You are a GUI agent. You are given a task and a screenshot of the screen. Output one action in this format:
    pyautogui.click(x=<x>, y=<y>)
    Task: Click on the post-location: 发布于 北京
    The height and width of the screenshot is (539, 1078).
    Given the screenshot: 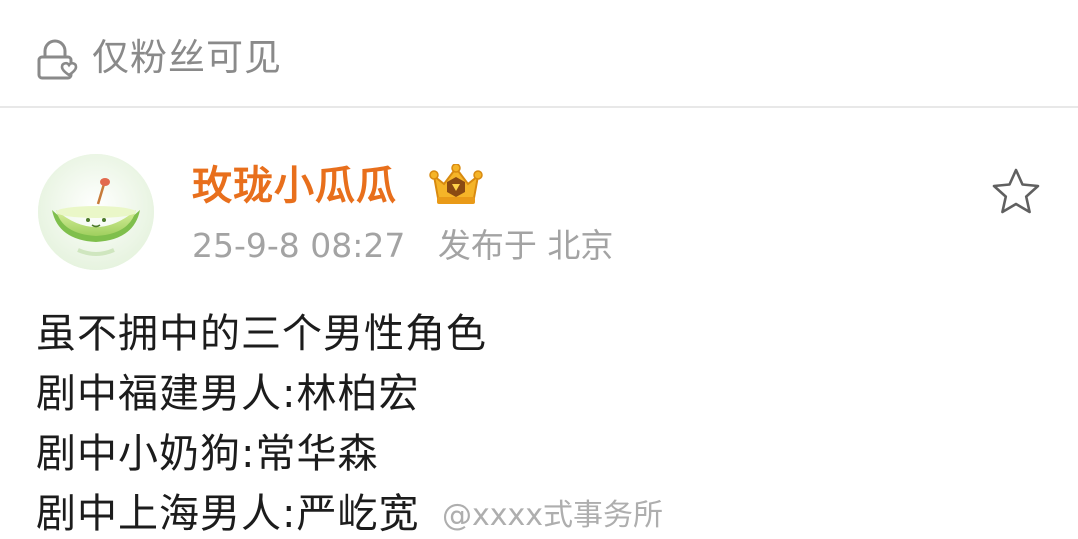 What is the action you would take?
    pyautogui.click(x=525, y=245)
    